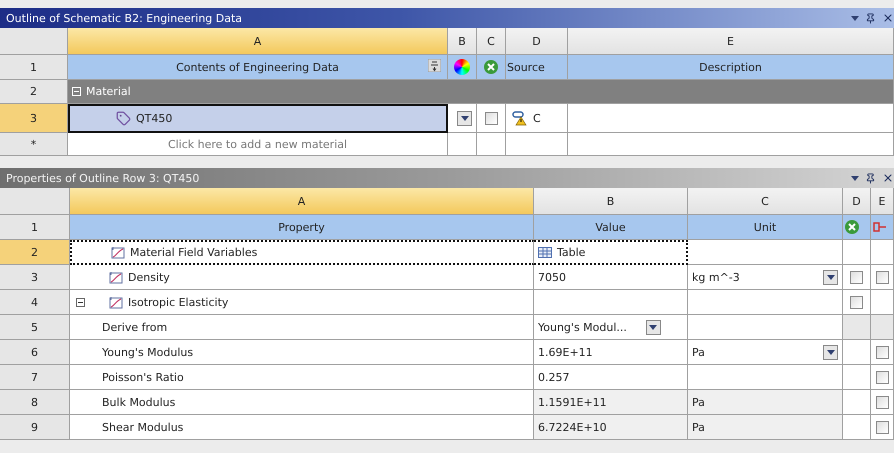 The width and height of the screenshot is (894, 453). What do you see at coordinates (611, 227) in the screenshot?
I see `header-cell: Value` at bounding box center [611, 227].